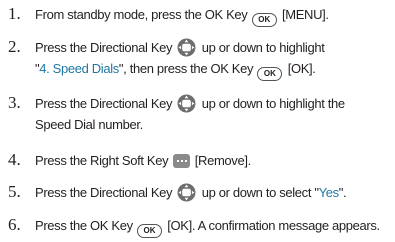 Image resolution: width=395 pixels, height=242 pixels. I want to click on step-text: Press the Right Soft Key [Remove]., so click(143, 160).